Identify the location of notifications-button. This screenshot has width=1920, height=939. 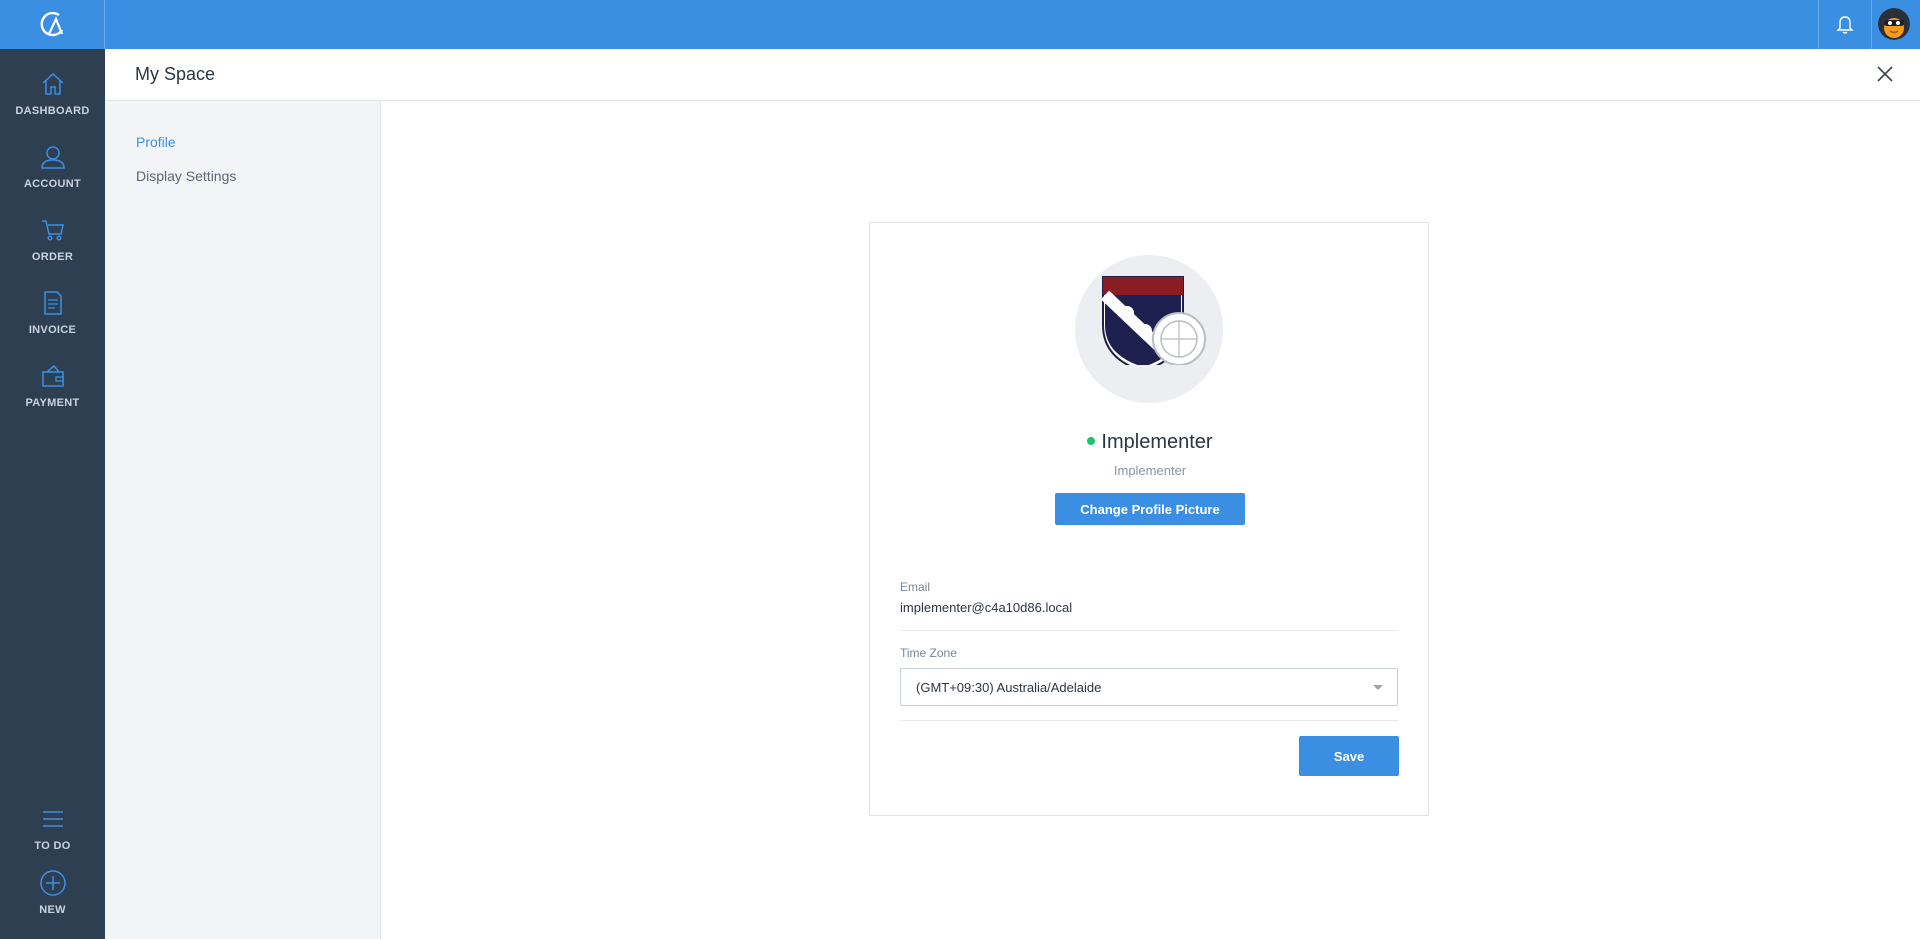
(1845, 24).